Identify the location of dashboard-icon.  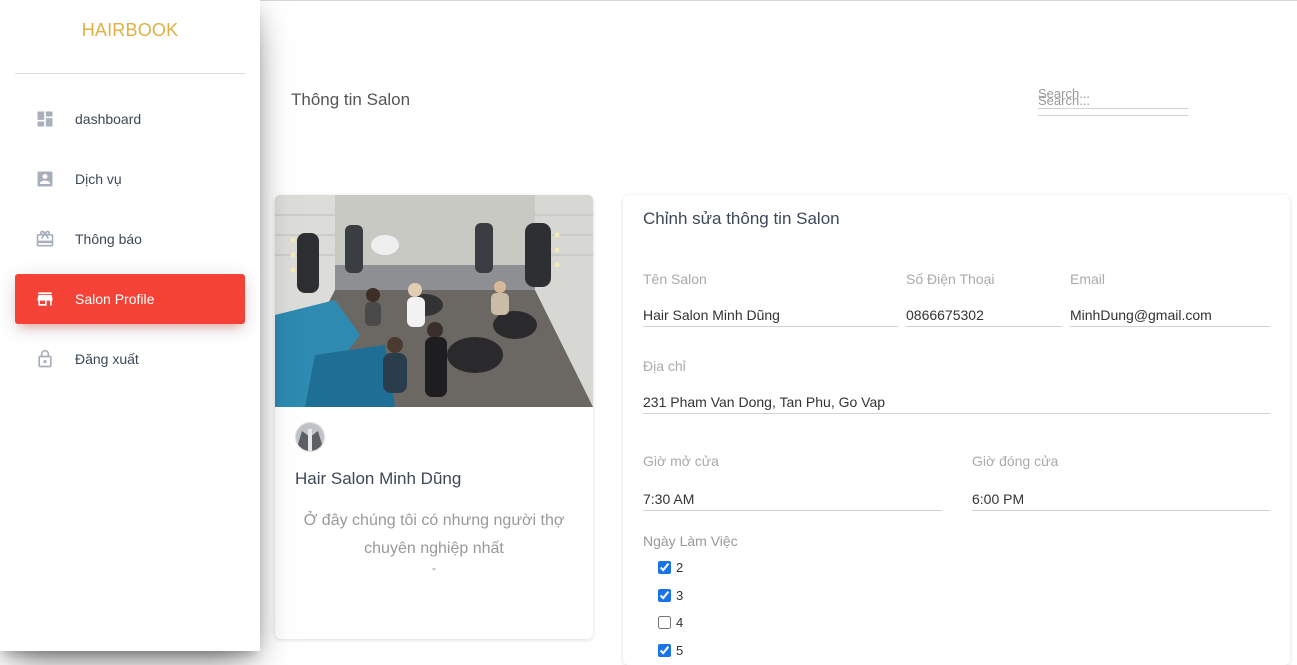
(45, 119).